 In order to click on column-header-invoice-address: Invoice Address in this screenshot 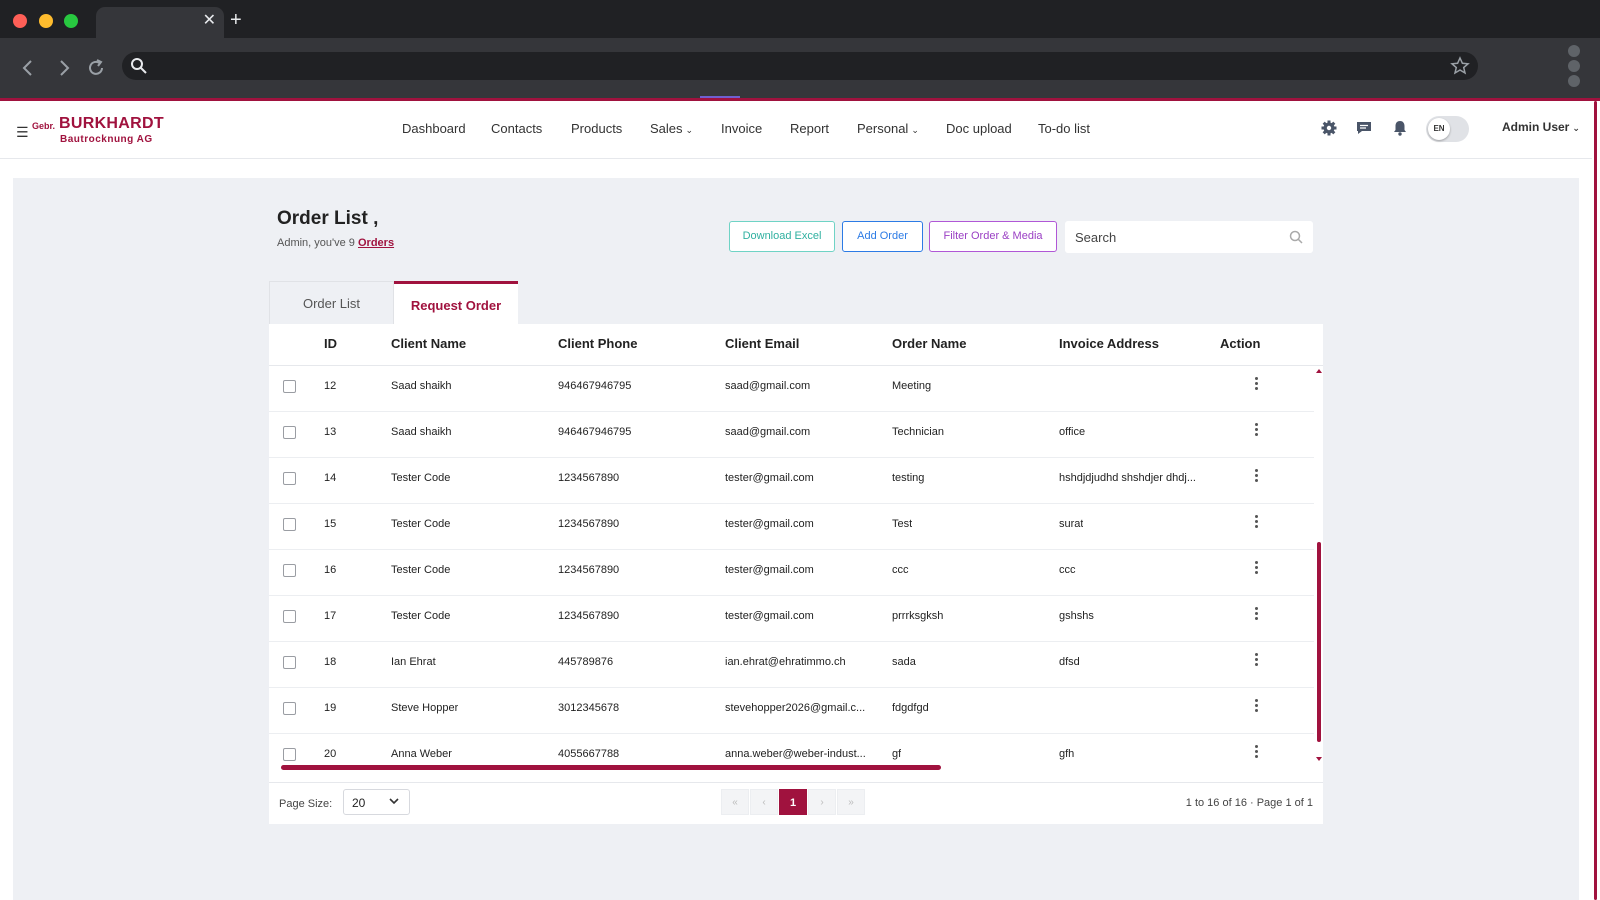, I will do `click(1109, 343)`.